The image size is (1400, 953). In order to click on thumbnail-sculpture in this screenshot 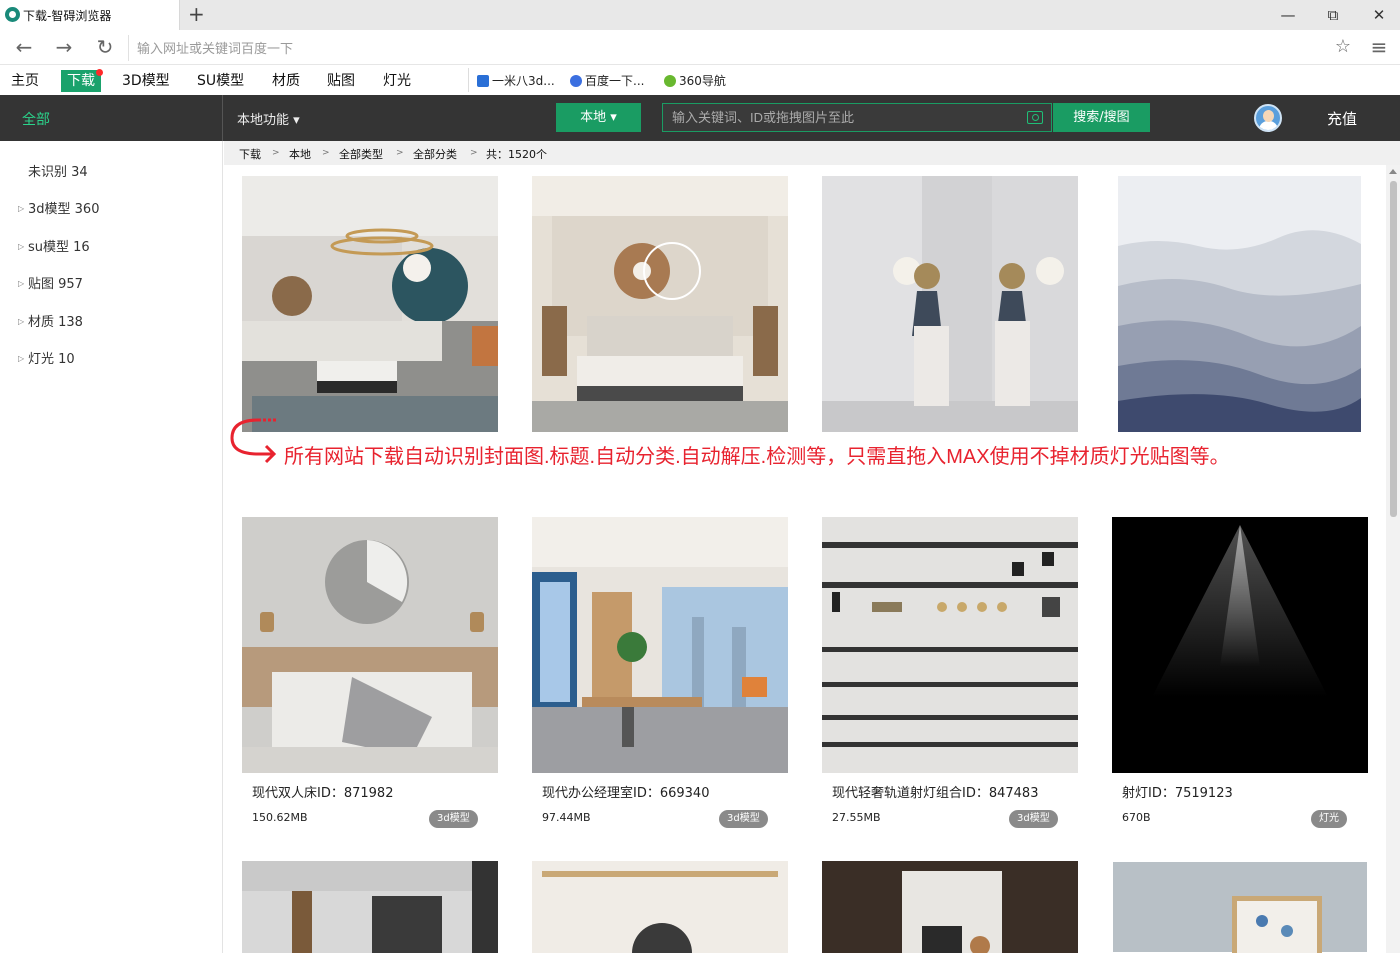, I will do `click(950, 304)`.